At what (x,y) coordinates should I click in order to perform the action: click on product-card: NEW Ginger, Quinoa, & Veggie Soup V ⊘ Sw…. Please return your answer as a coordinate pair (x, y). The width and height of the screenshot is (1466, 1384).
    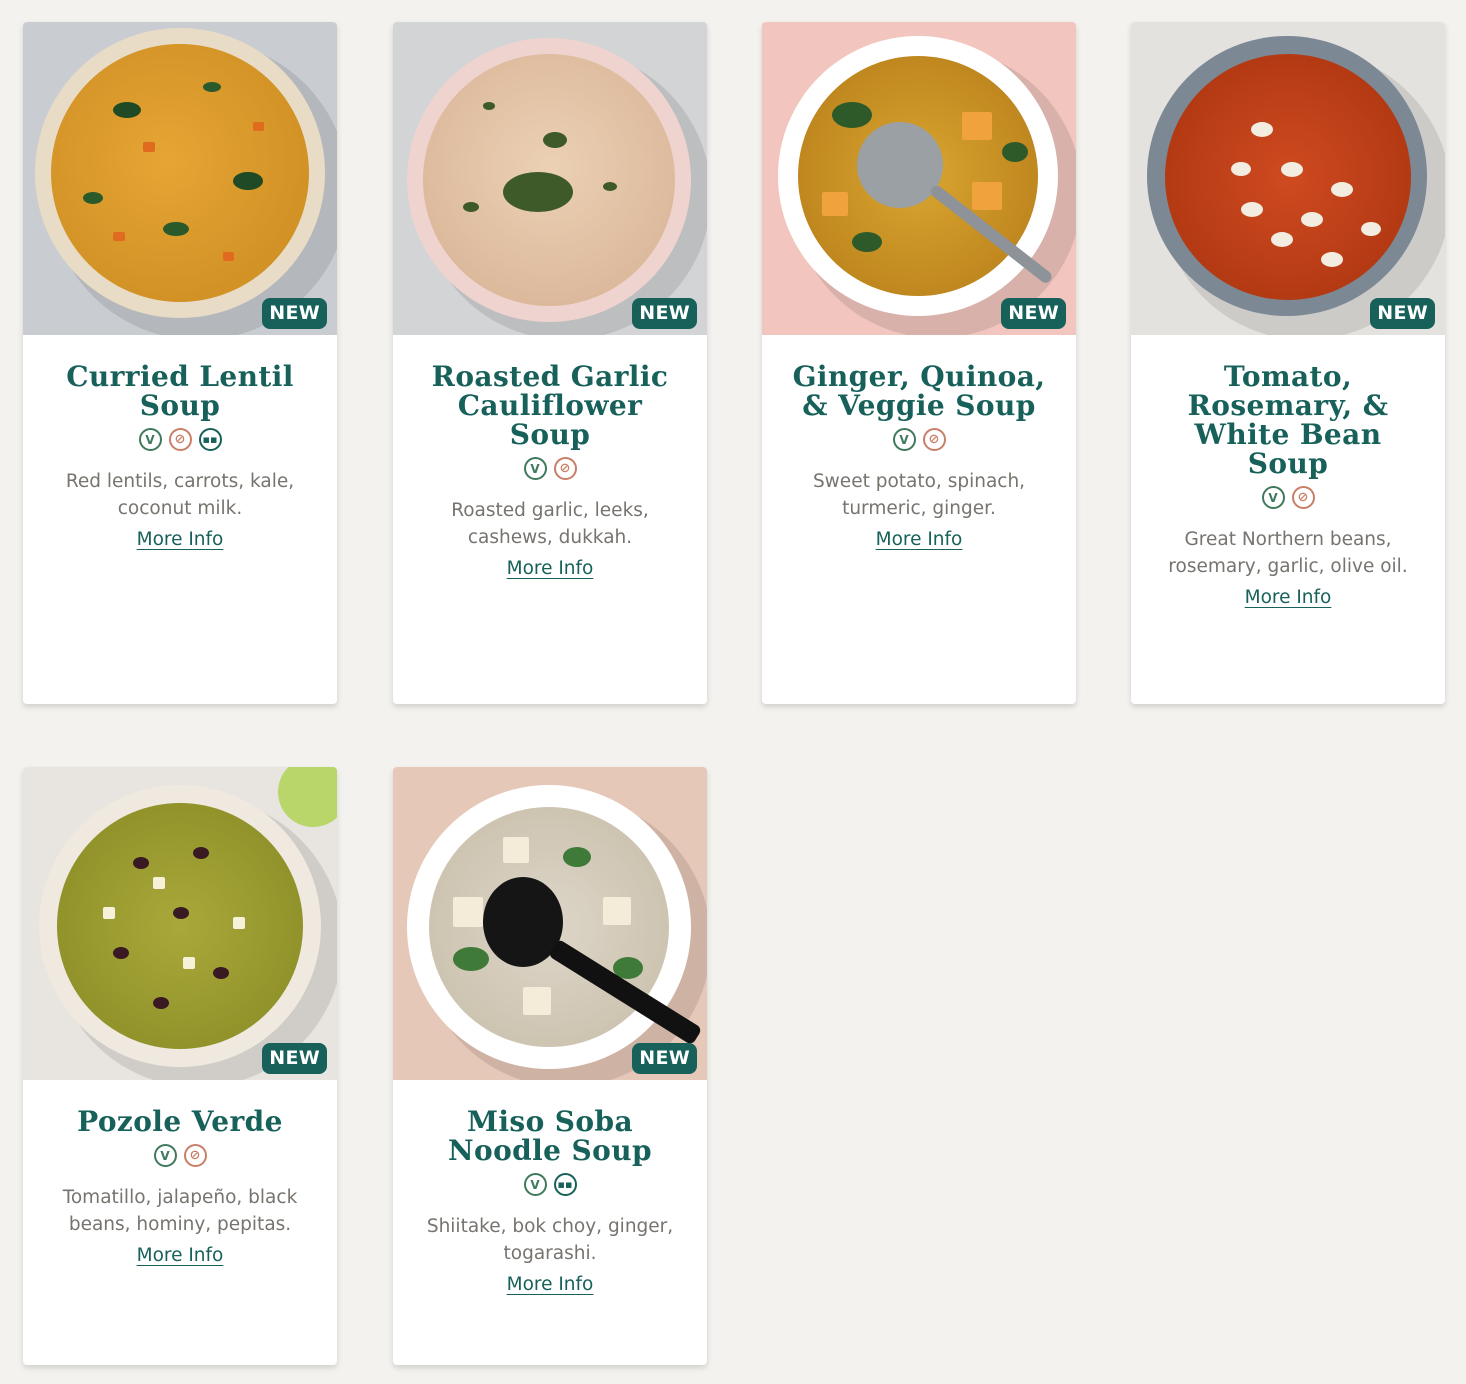
    Looking at the image, I should click on (919, 363).